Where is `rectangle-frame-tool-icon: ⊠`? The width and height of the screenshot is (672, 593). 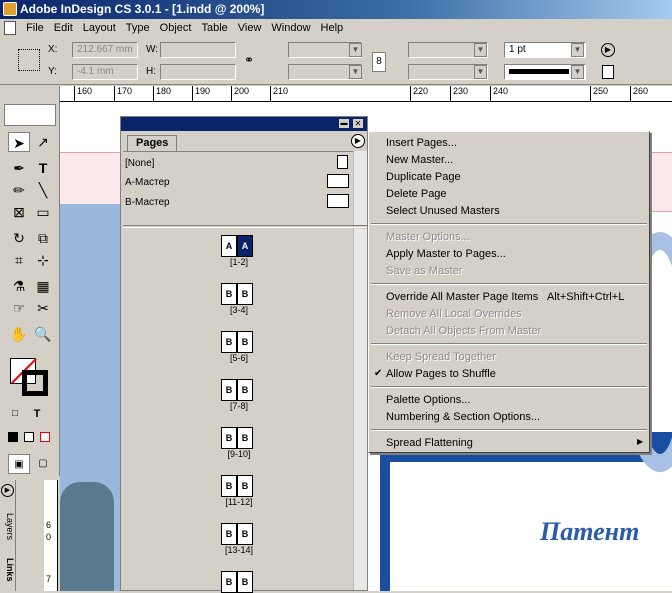
rectangle-frame-tool-icon: ⊠ is located at coordinates (19, 212).